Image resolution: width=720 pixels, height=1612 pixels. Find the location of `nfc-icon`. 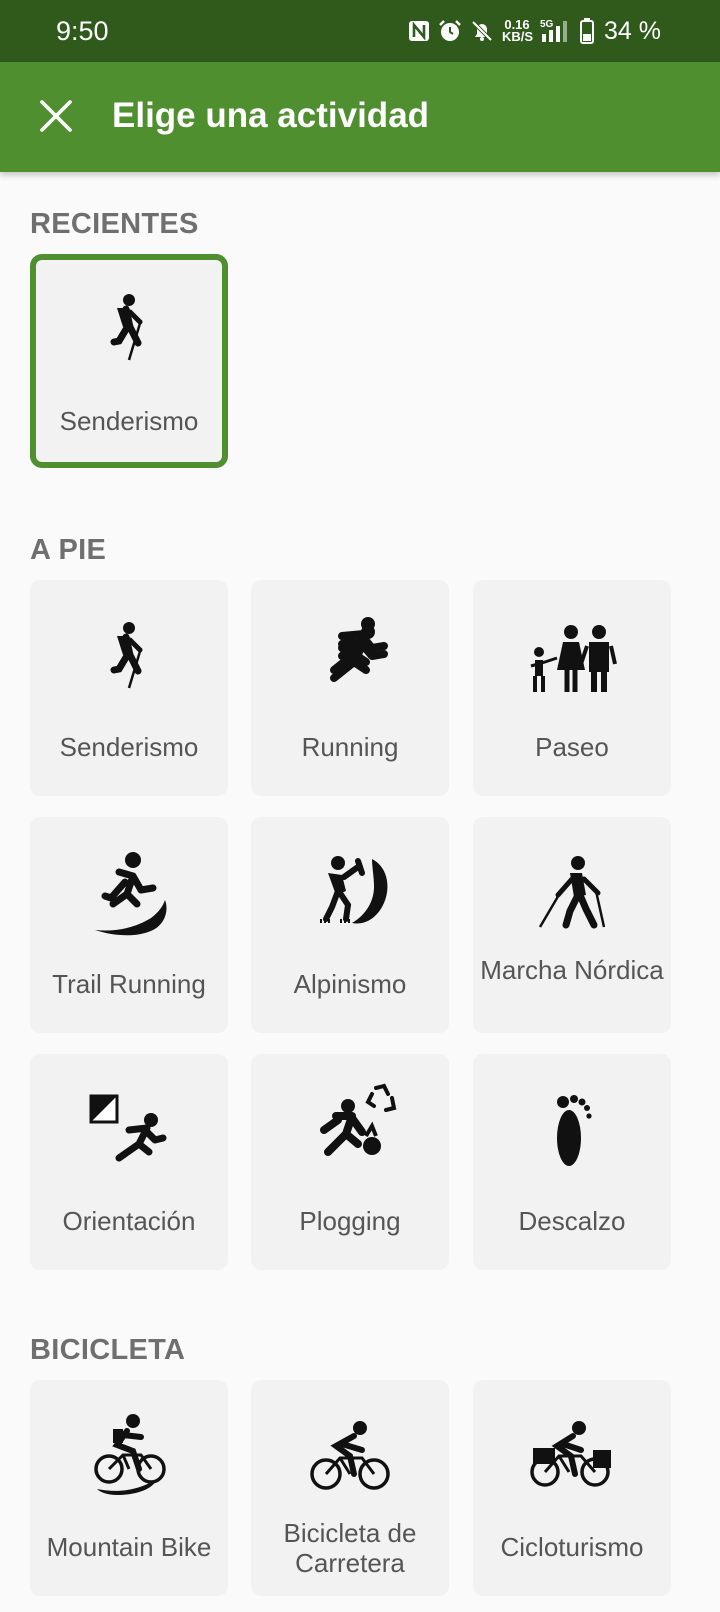

nfc-icon is located at coordinates (419, 31).